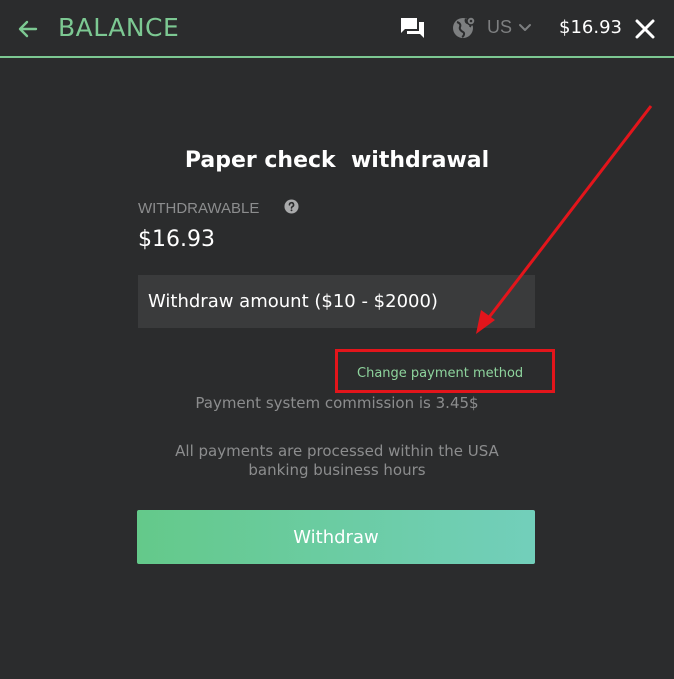  What do you see at coordinates (336, 301) in the screenshot?
I see `withdraw-amount-input` at bounding box center [336, 301].